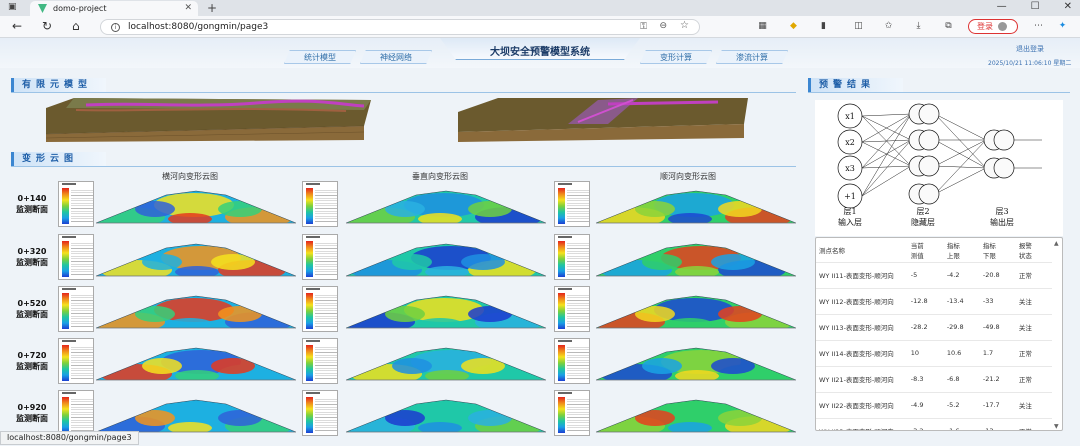 The width and height of the screenshot is (1080, 446). I want to click on th-status: 报警 状态, so click(1025, 250).